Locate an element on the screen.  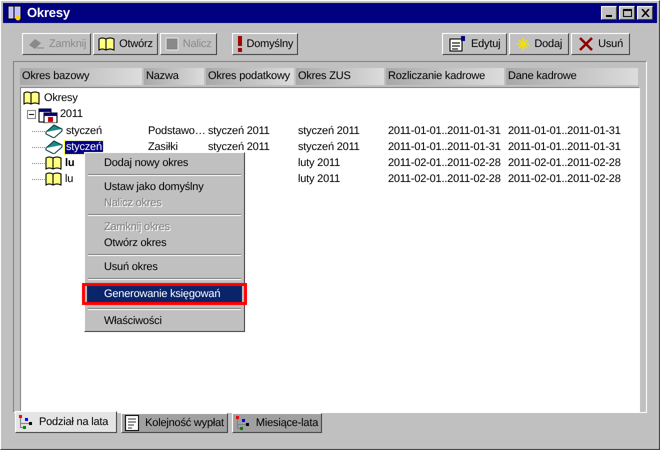
toolbar-button: Otwórz is located at coordinates (125, 44).